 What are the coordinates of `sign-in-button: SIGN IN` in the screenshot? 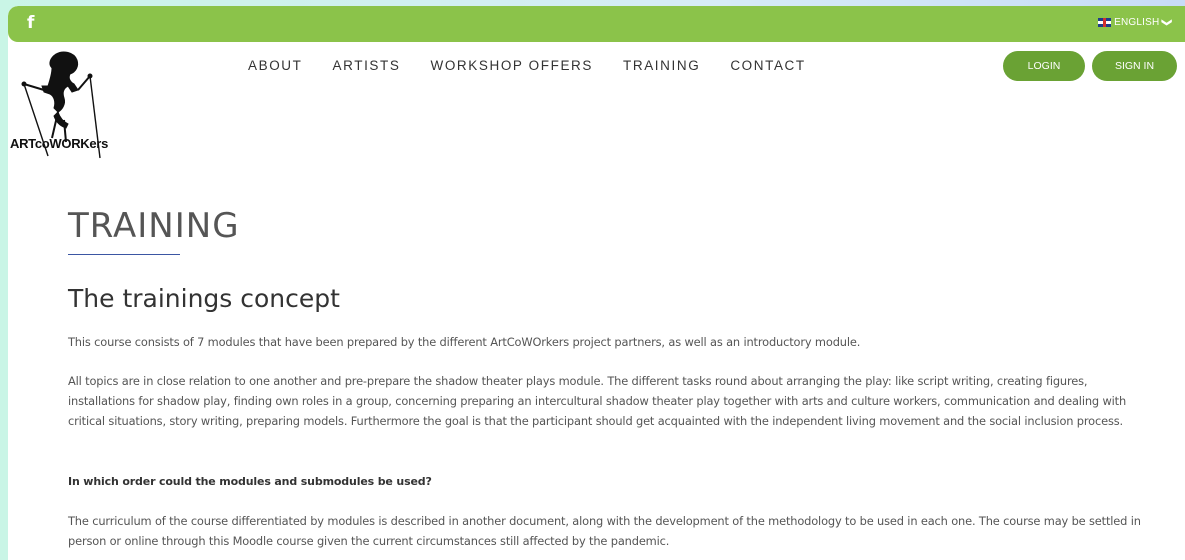 It's located at (1134, 66).